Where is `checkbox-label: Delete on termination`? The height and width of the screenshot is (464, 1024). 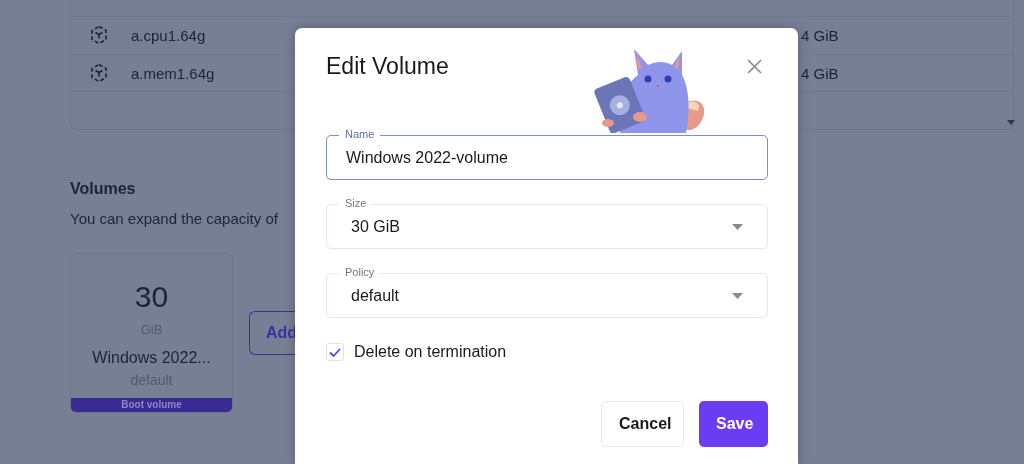 checkbox-label: Delete on termination is located at coordinates (430, 352).